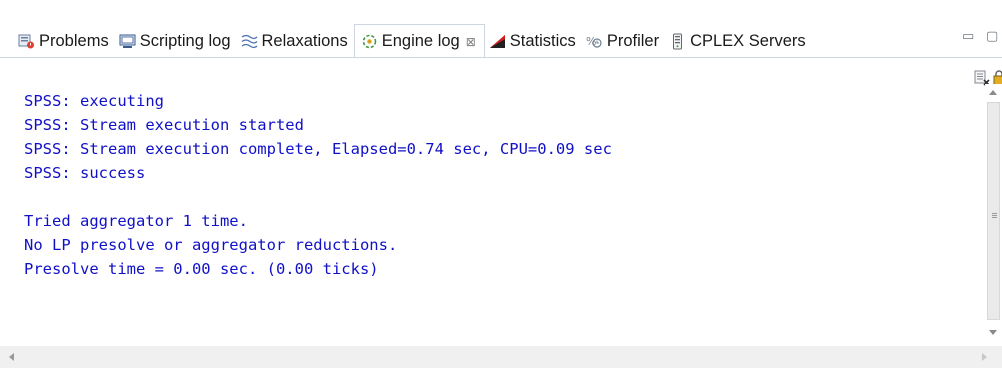  I want to click on log-line: SPSS: executing, so click(94, 101).